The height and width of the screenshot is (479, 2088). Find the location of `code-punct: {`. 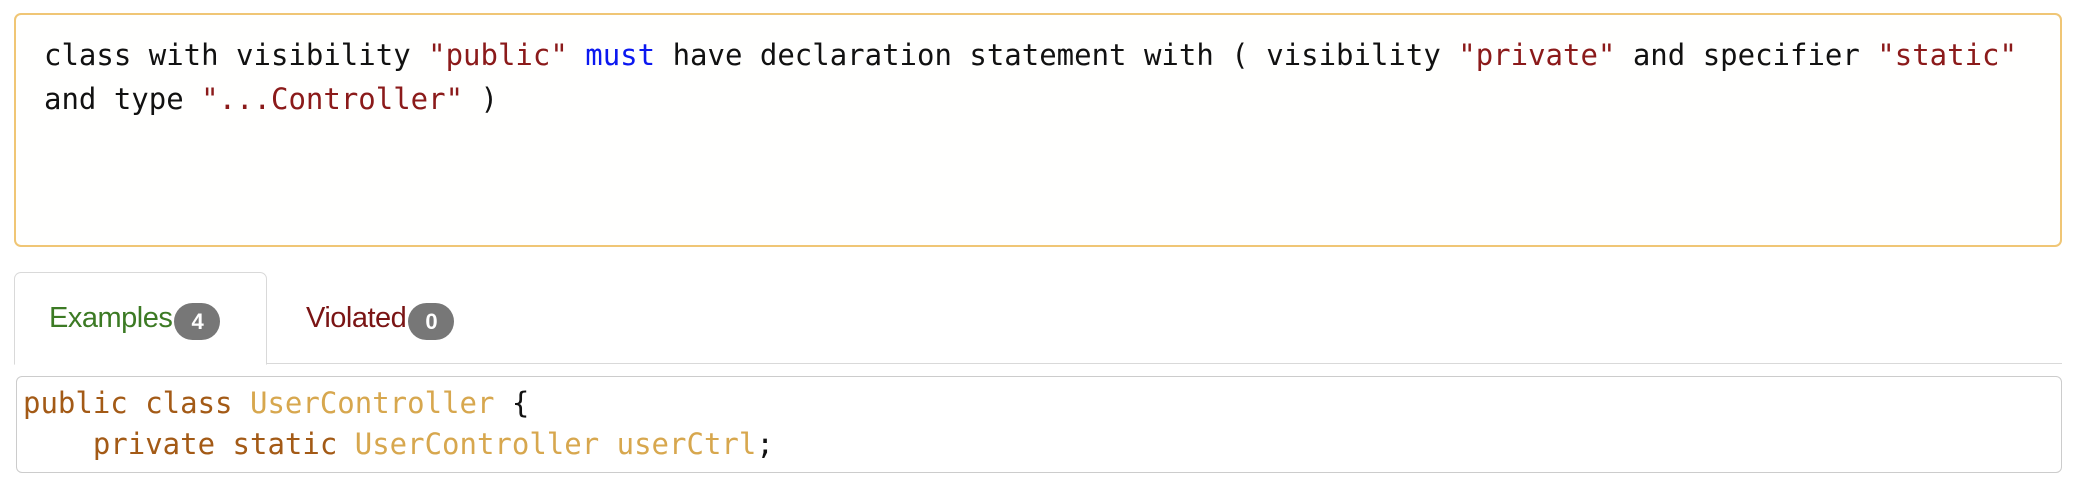

code-punct: { is located at coordinates (512, 403).